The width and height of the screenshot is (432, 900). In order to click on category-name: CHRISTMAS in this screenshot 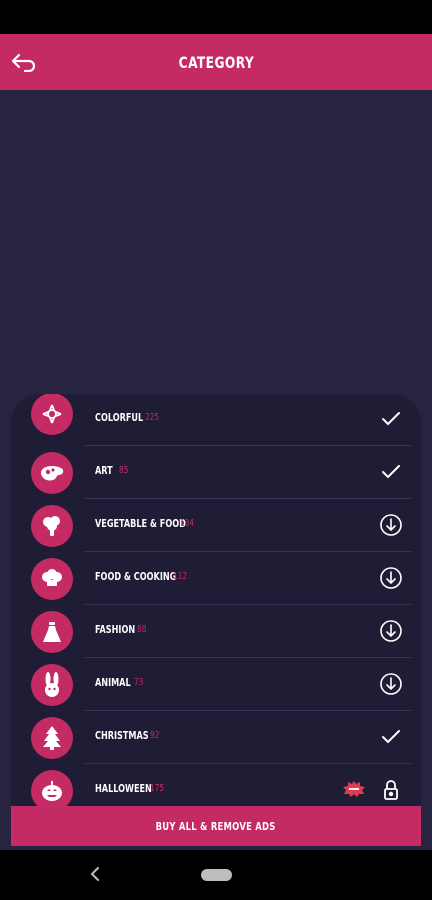, I will do `click(122, 735)`.